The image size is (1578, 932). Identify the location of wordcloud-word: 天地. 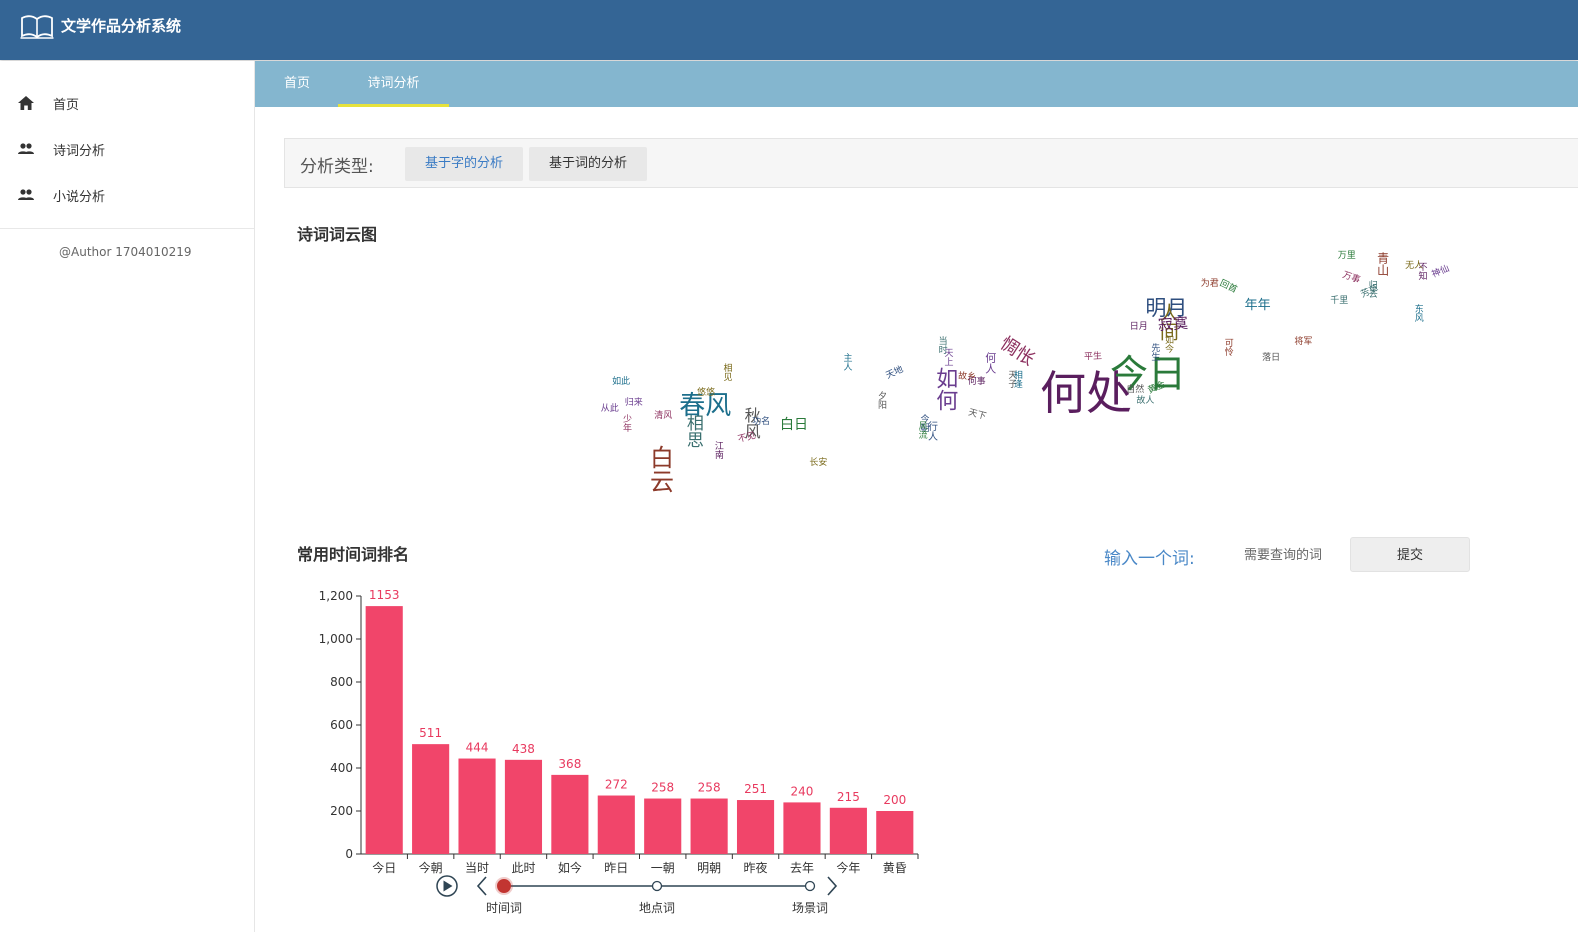
(894, 373).